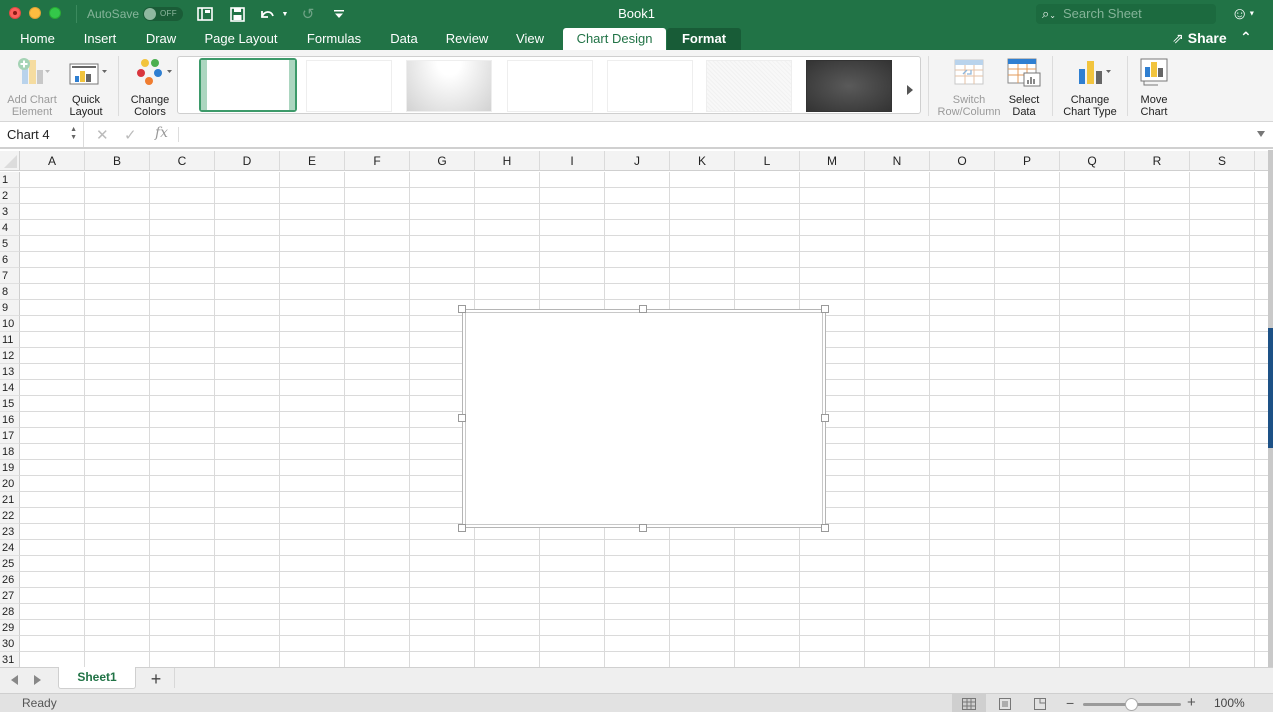 This screenshot has width=1273, height=712. Describe the element at coordinates (1154, 87) in the screenshot. I see `move-chart-button: Move Chart` at that location.